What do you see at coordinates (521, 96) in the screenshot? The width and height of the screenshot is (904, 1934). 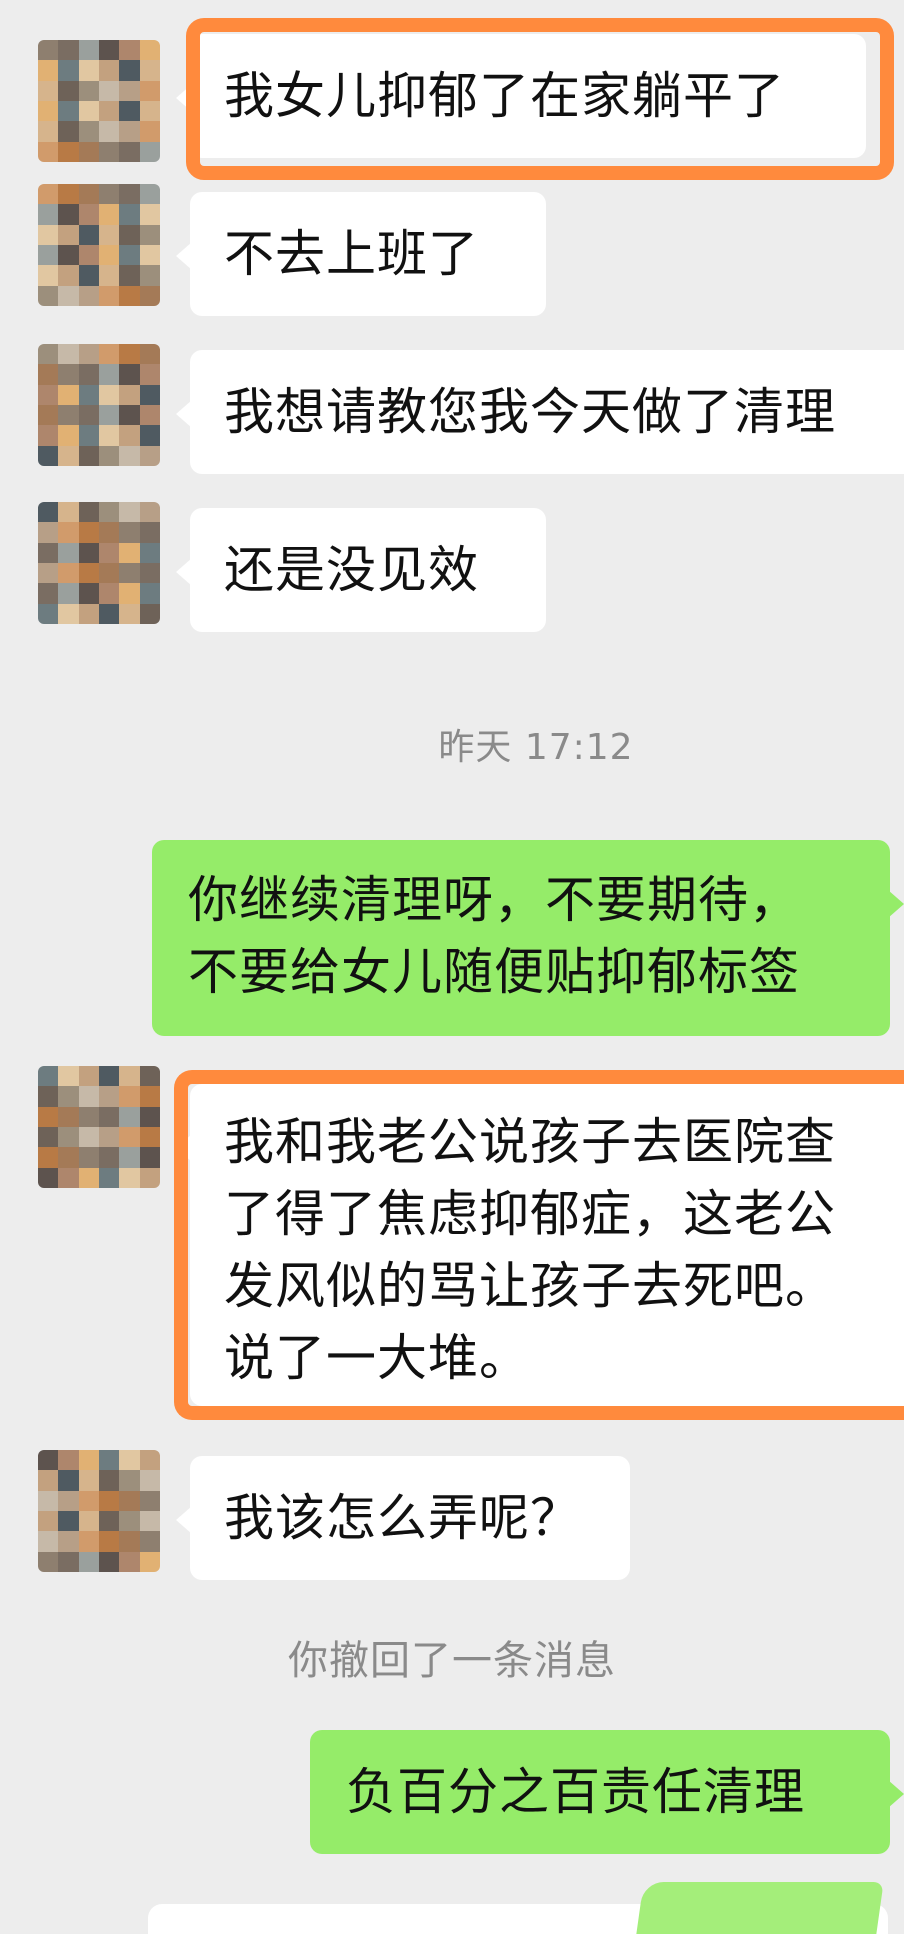 I see `message-bubble-1: 我女儿抑郁了在家躺平了` at bounding box center [521, 96].